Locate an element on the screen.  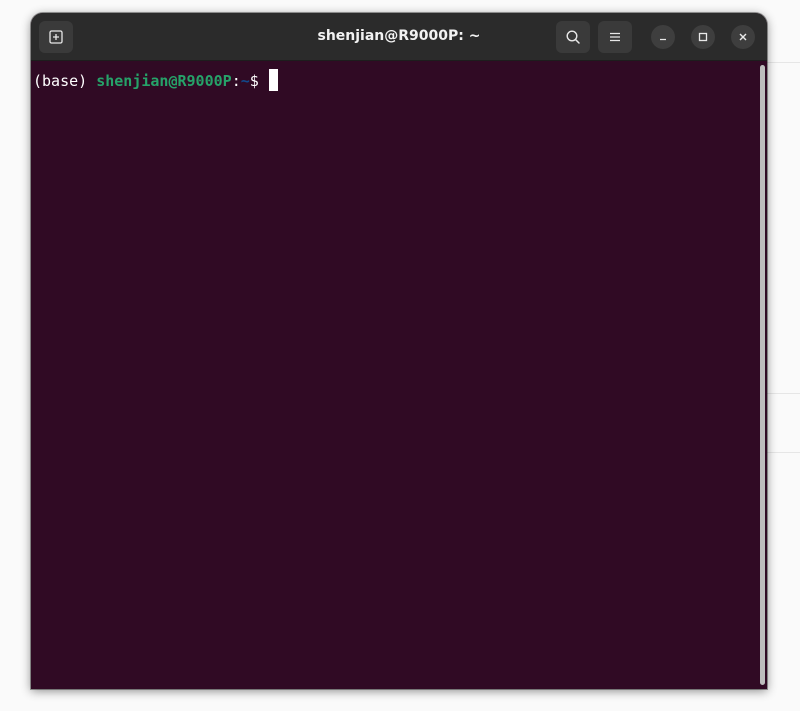
prompt-colon: : is located at coordinates (236, 81).